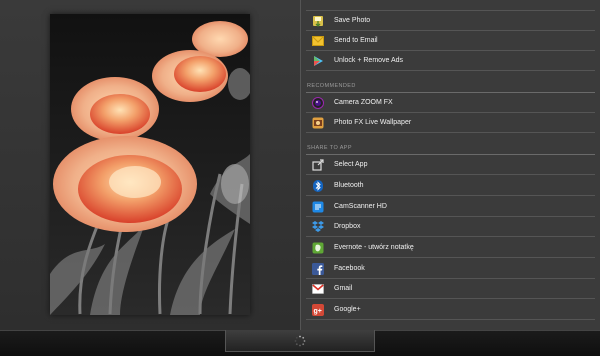  What do you see at coordinates (450, 103) in the screenshot?
I see `menu-item-camera-zoom-fx: Camera ZOOM FX` at bounding box center [450, 103].